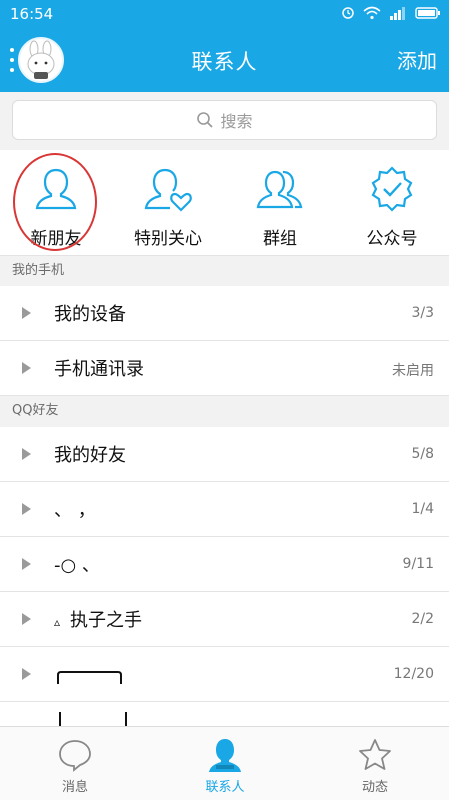 This screenshot has height=800, width=449. Describe the element at coordinates (205, 120) in the screenshot. I see `search-icon` at that location.